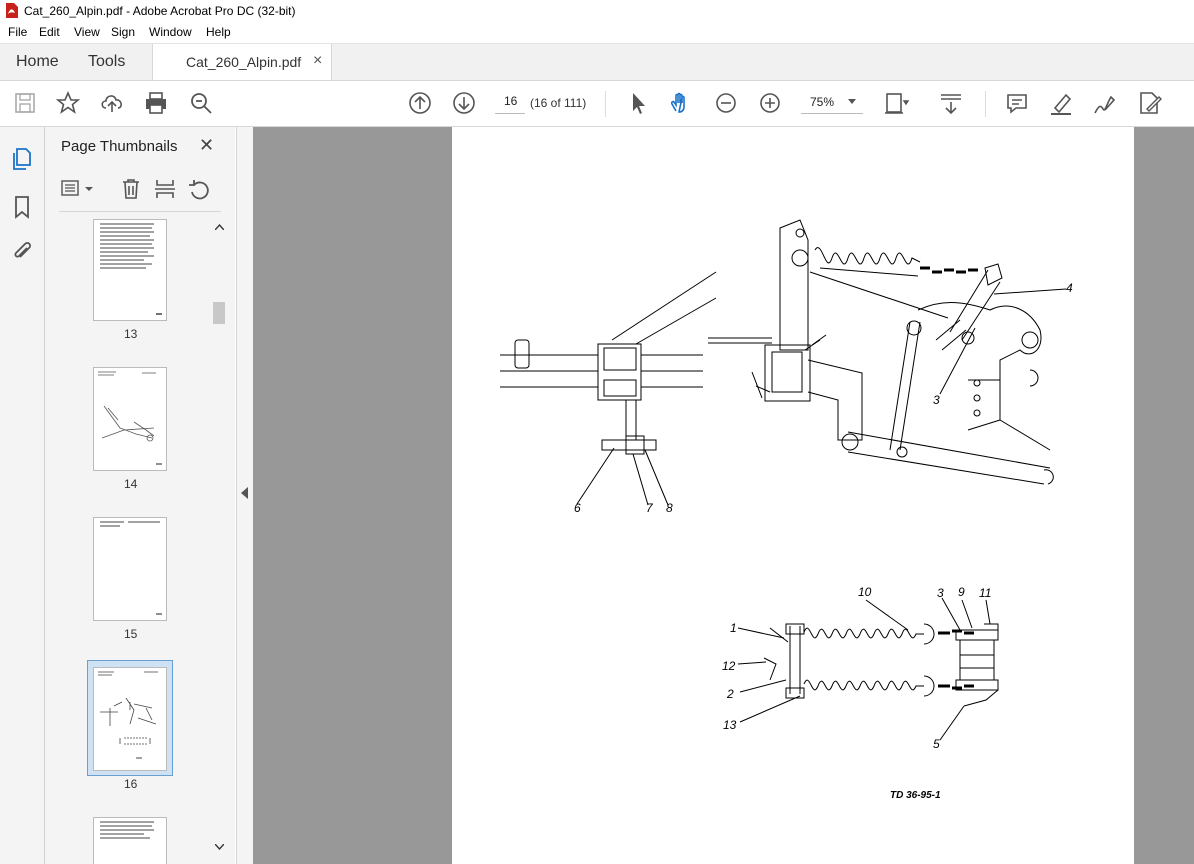 The height and width of the screenshot is (864, 1194). What do you see at coordinates (915, 795) in the screenshot?
I see `drawing-reference: TD 36-95-1` at bounding box center [915, 795].